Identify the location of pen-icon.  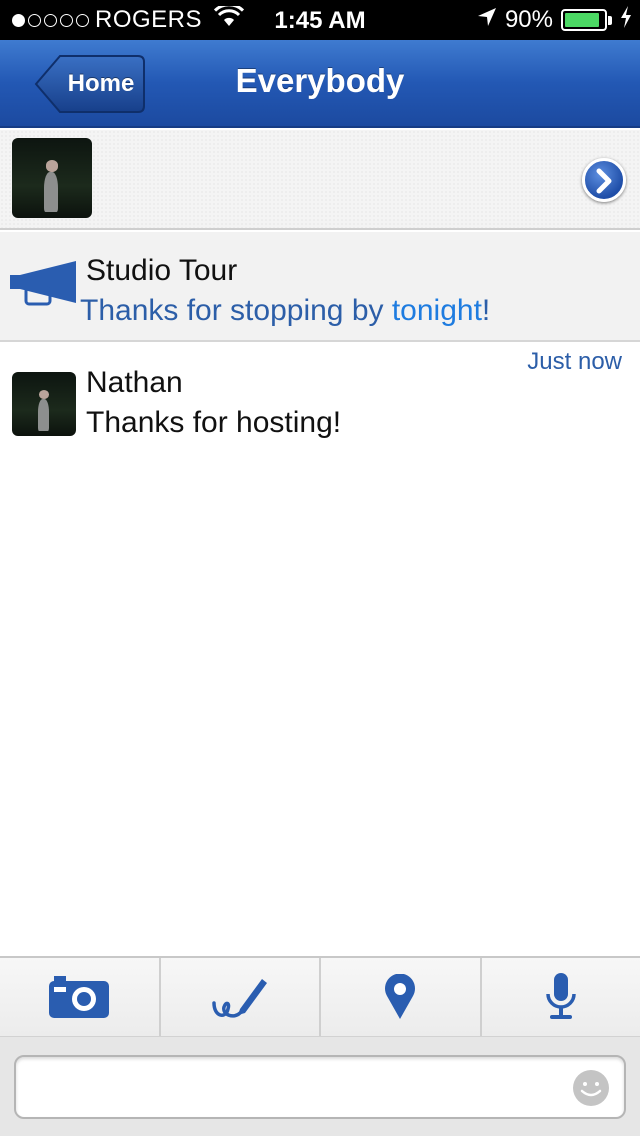
(239, 998).